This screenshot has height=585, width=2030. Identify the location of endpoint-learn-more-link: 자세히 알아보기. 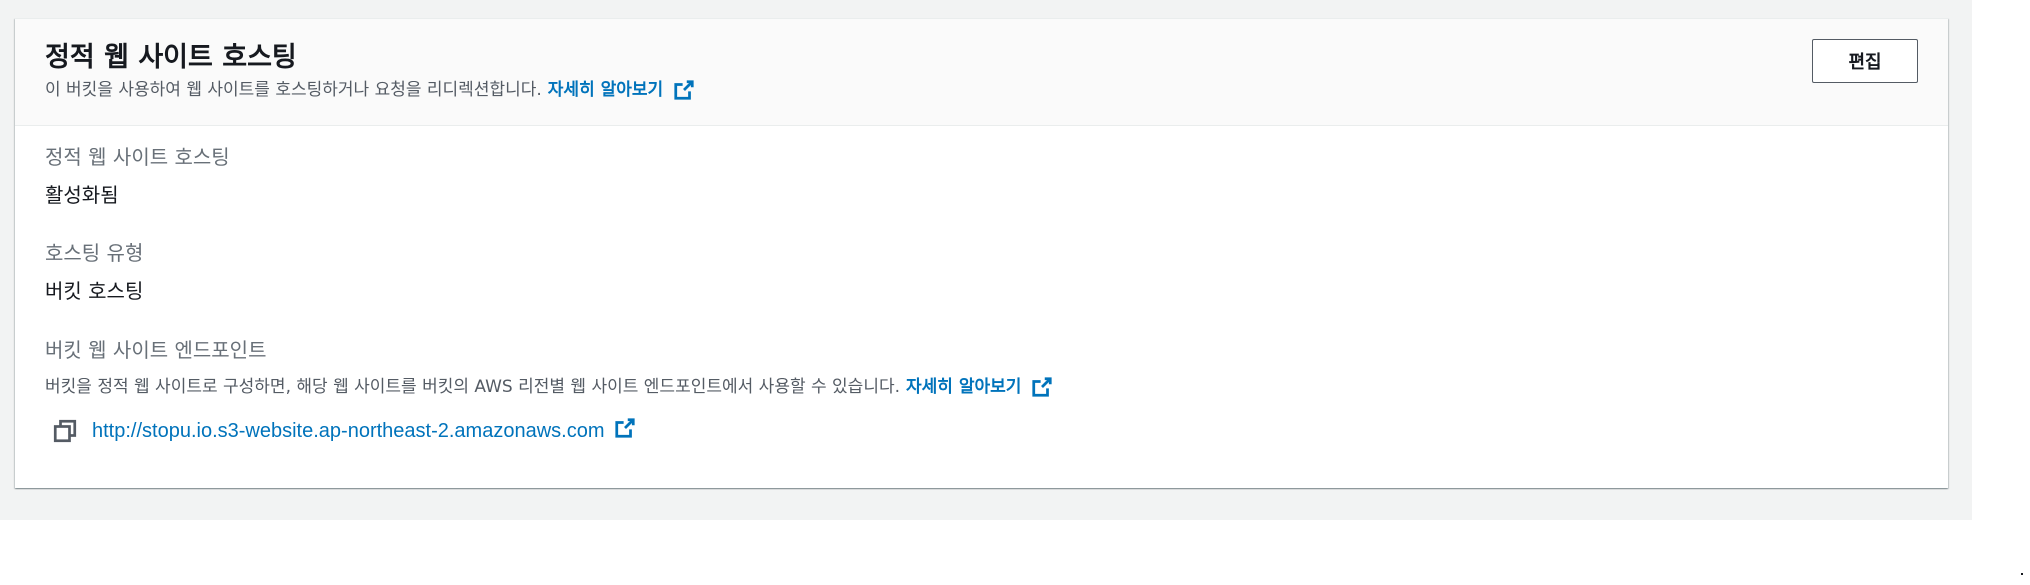
(979, 384).